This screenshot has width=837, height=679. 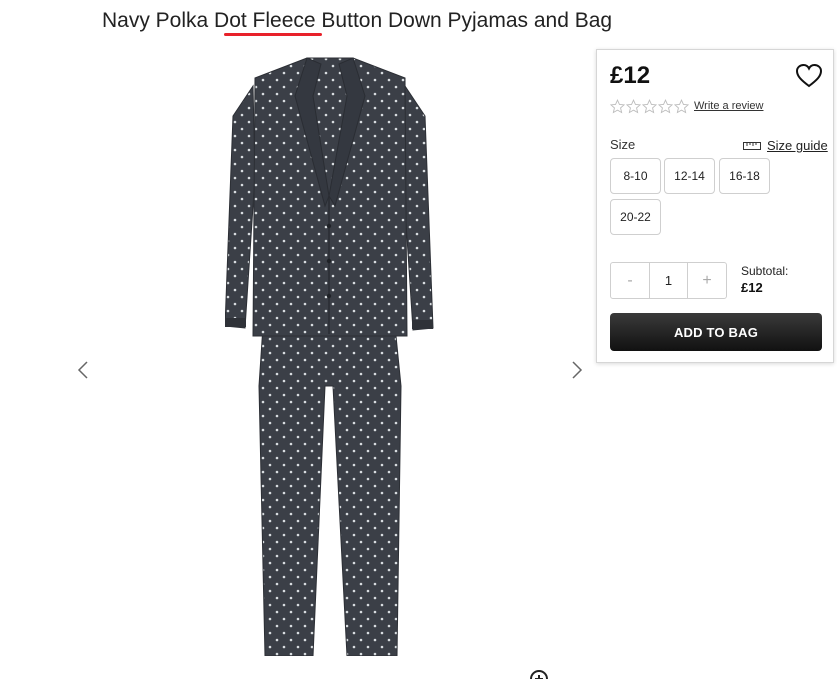 I want to click on rating-stars, so click(x=649, y=106).